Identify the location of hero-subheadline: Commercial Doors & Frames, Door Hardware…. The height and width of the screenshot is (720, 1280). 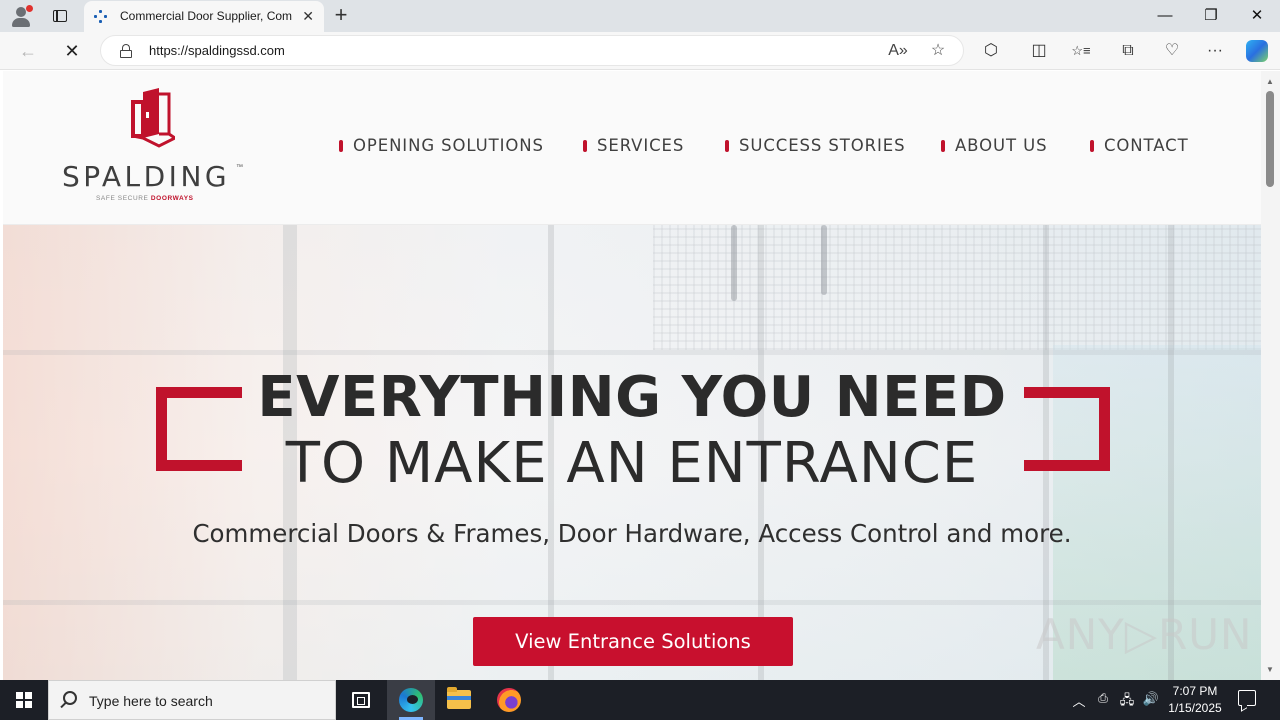
(632, 533).